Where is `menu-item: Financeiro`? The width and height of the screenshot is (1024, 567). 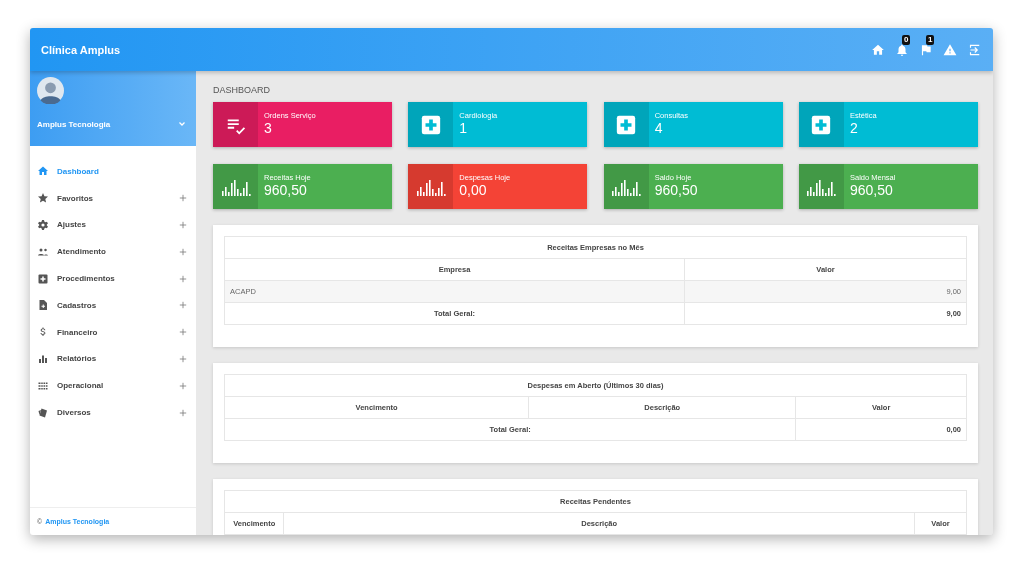
menu-item: Financeiro is located at coordinates (113, 332).